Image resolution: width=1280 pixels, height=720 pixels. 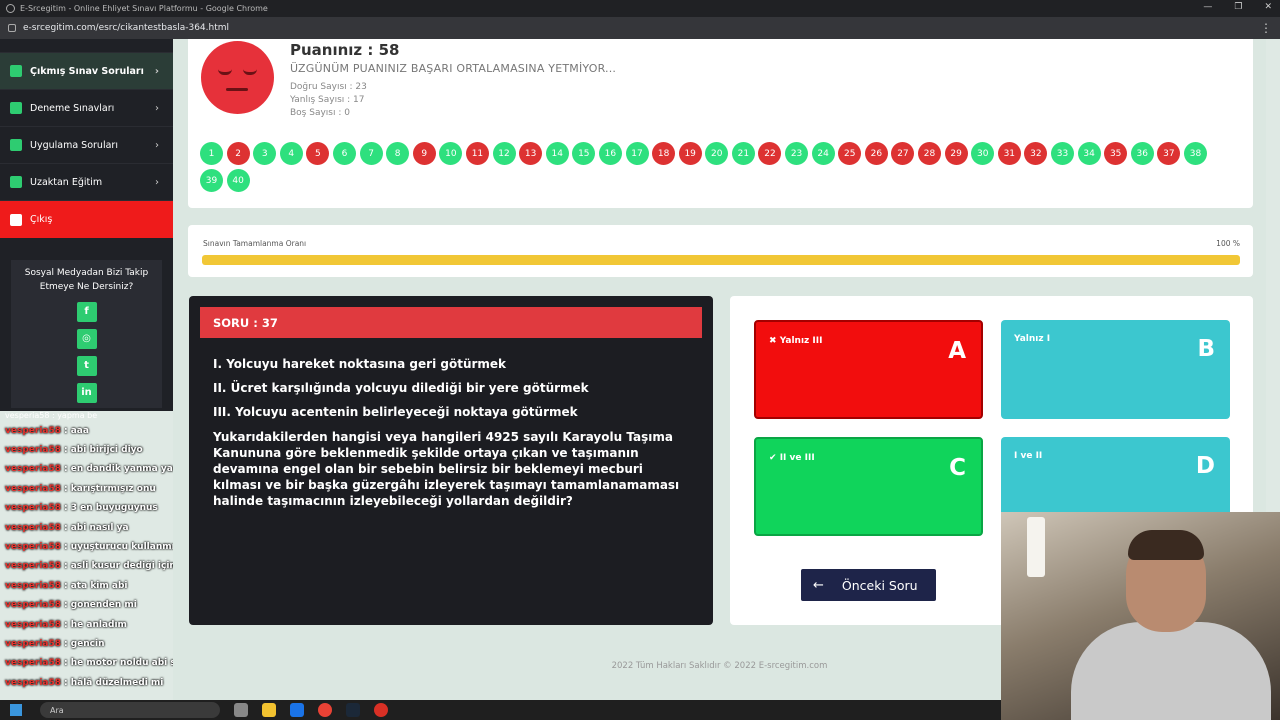 What do you see at coordinates (72, 108) in the screenshot?
I see `sidebar-item-label: Deneme Sınavları` at bounding box center [72, 108].